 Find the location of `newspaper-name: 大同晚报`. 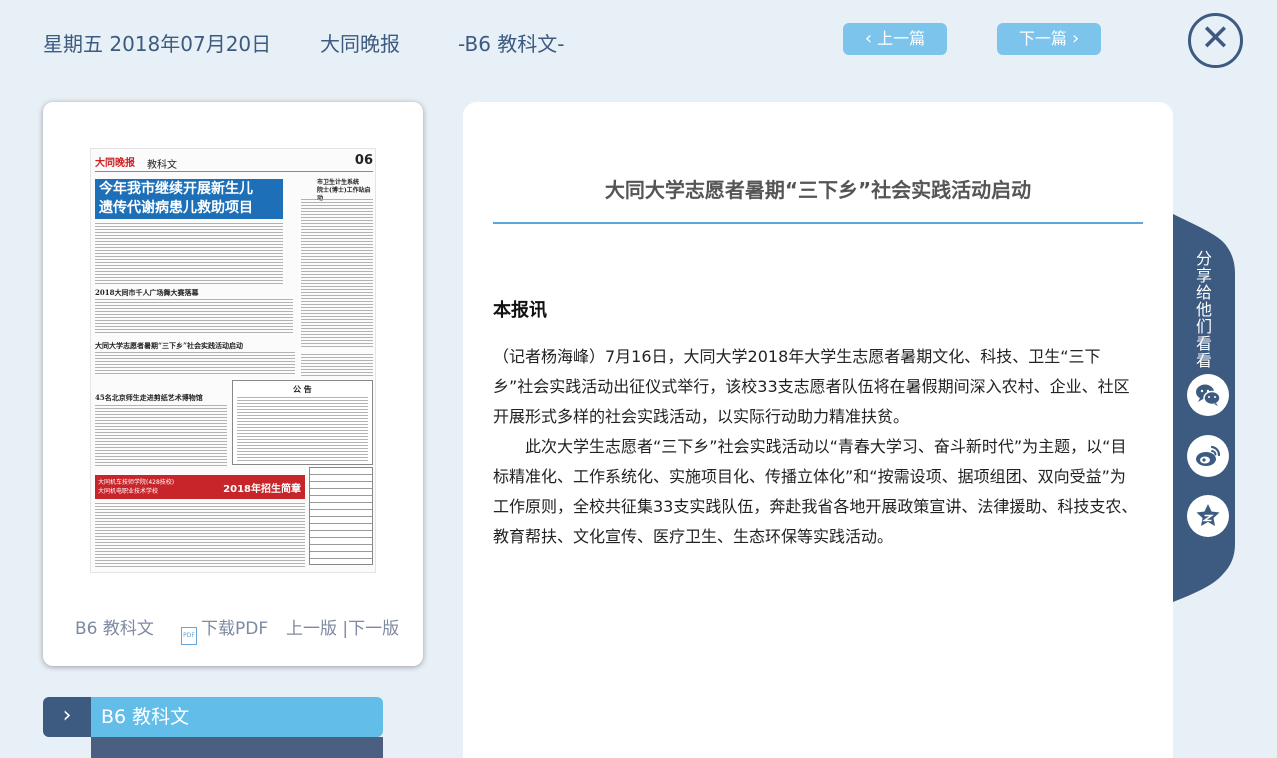

newspaper-name: 大同晚报 is located at coordinates (360, 44).